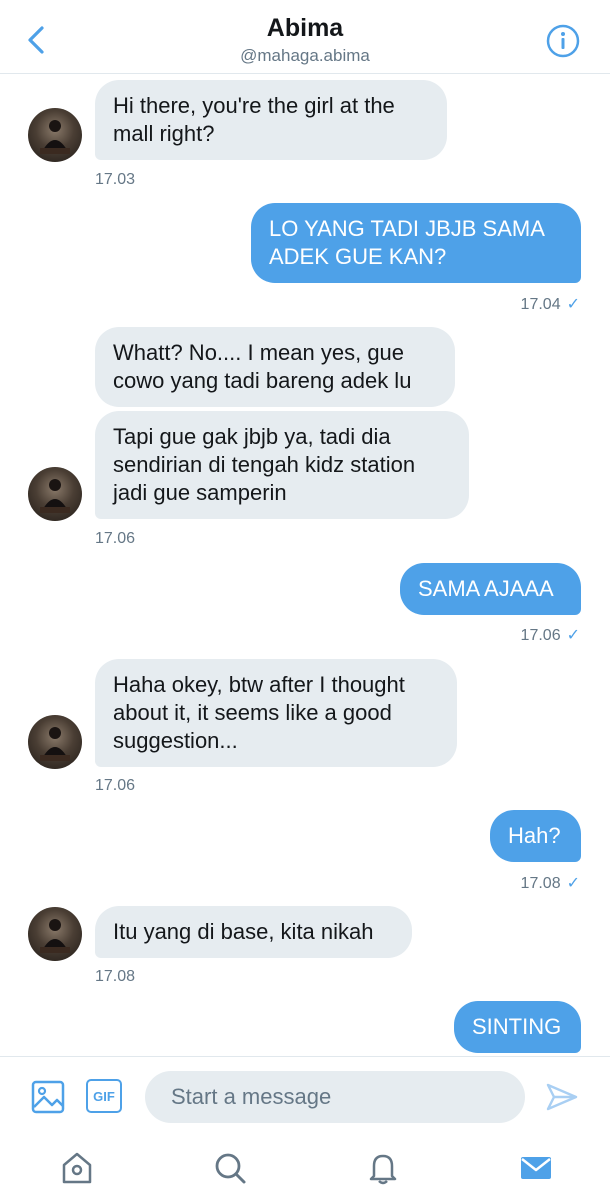 The height and width of the screenshot is (1200, 610). I want to click on message-timestamp: 17.08, so click(115, 976).